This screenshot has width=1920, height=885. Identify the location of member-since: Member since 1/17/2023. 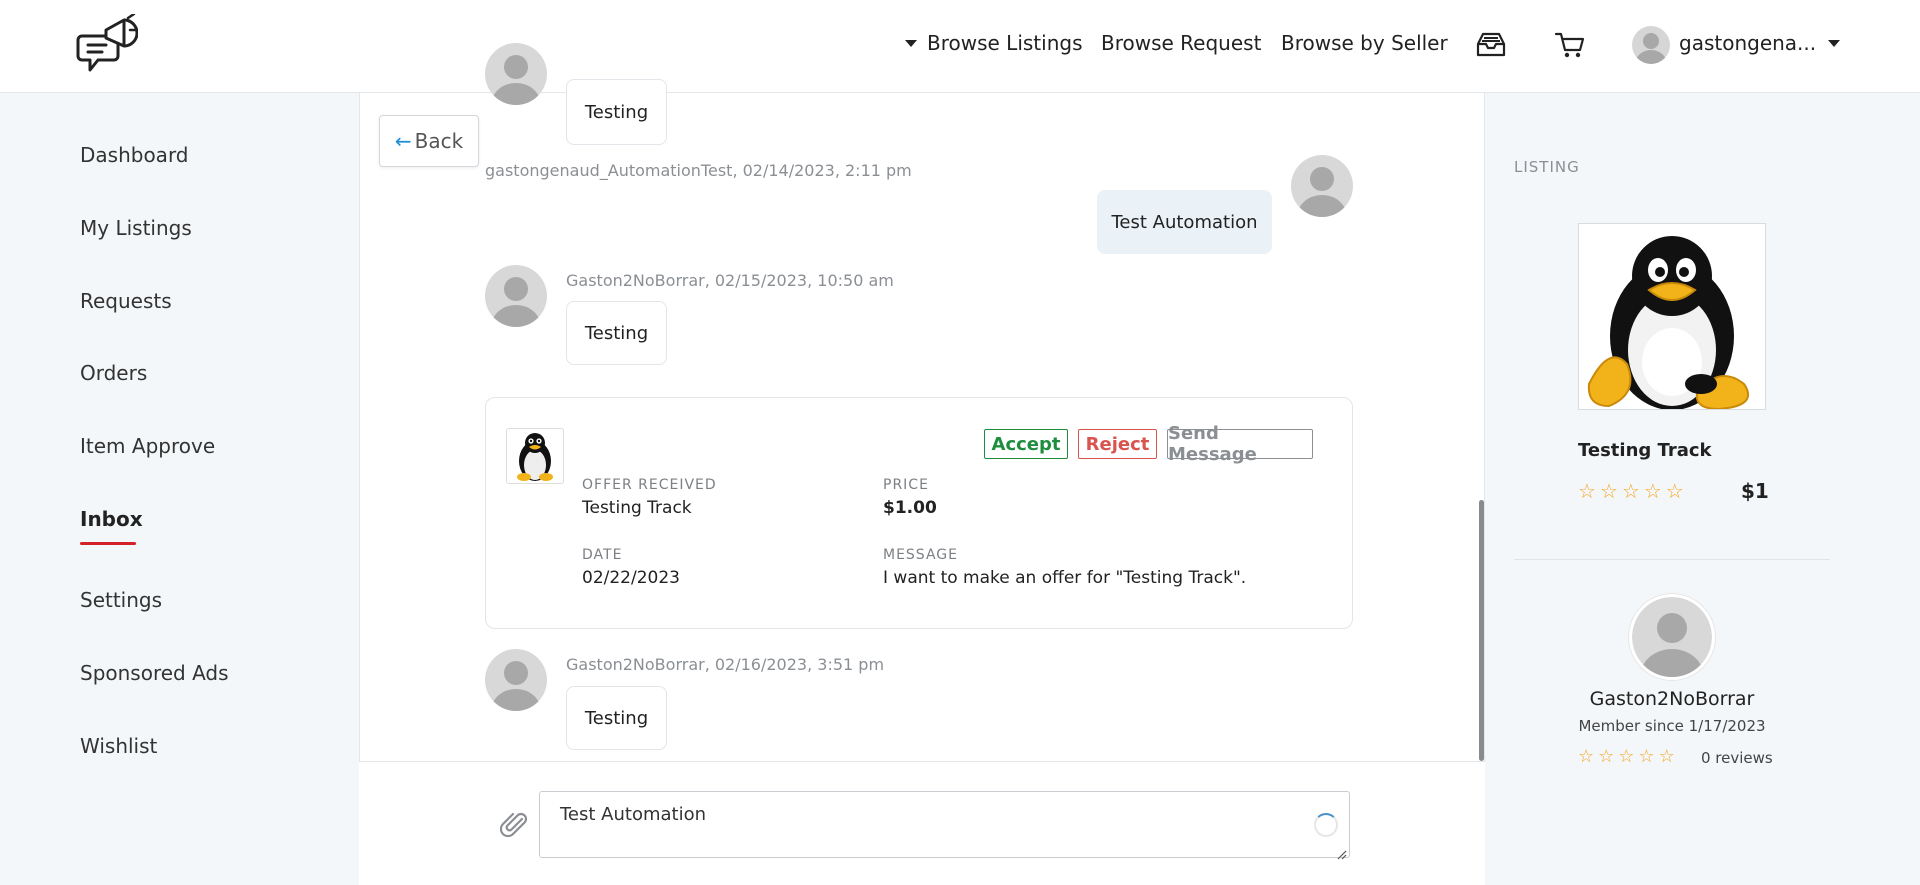
(1672, 726).